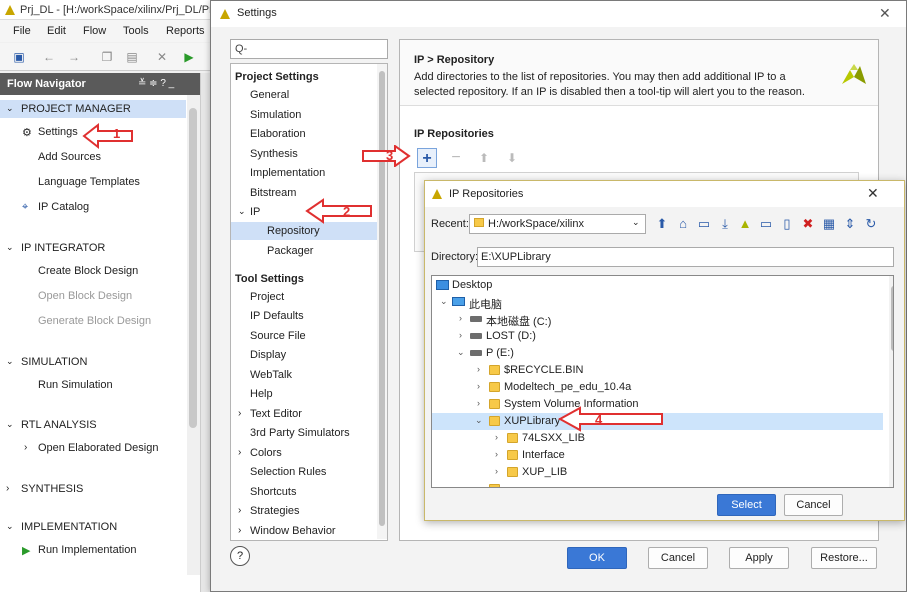 The image size is (907, 592). I want to click on recent-value: H:/workSpace/xilinx, so click(536, 224).